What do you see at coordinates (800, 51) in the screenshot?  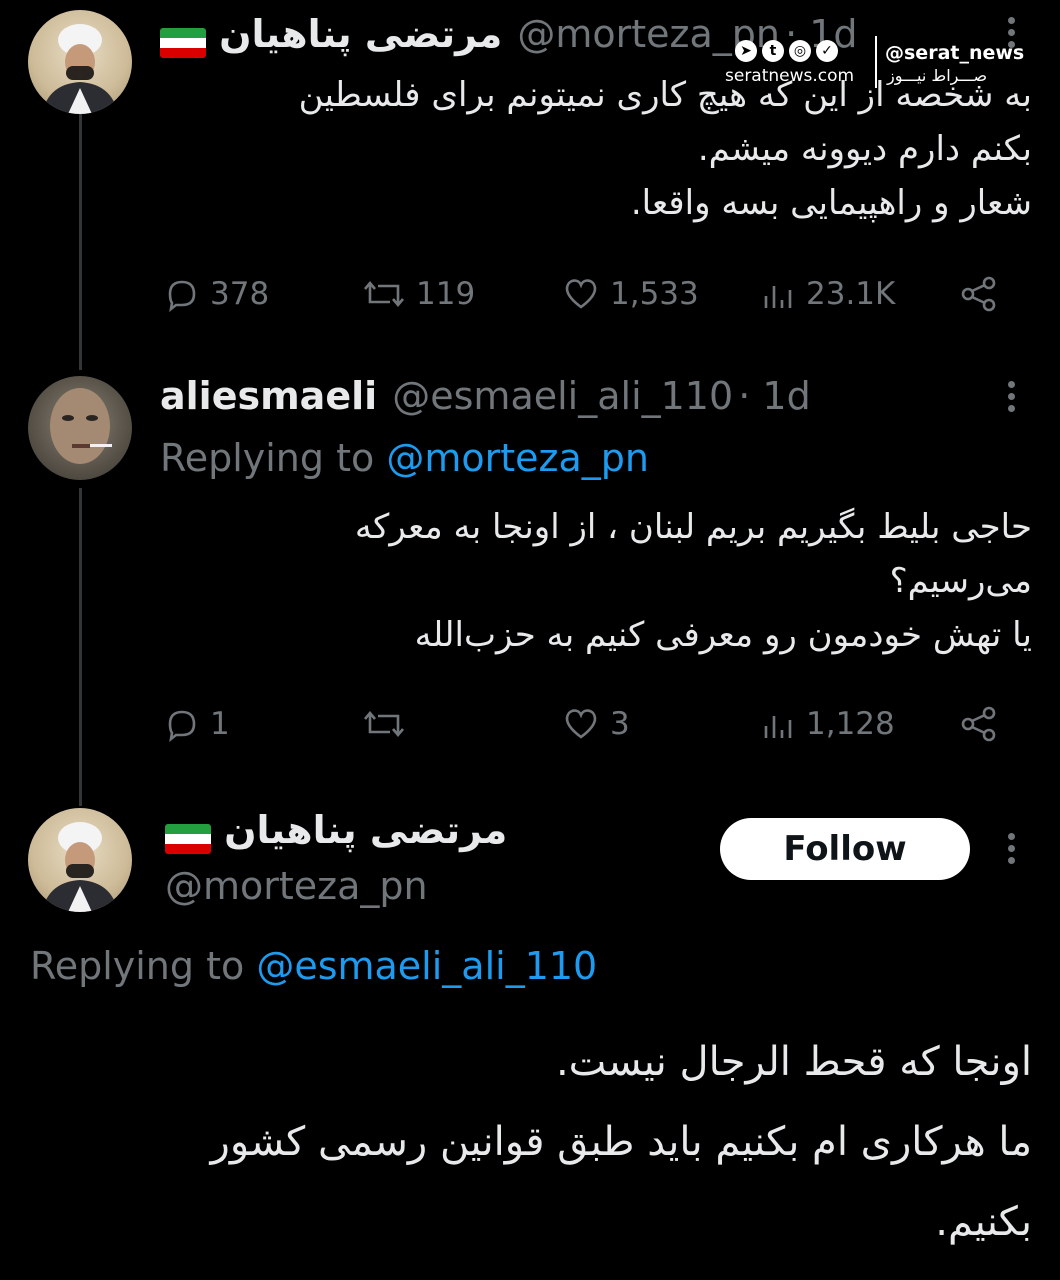 I see `instagram-icon: ◎` at bounding box center [800, 51].